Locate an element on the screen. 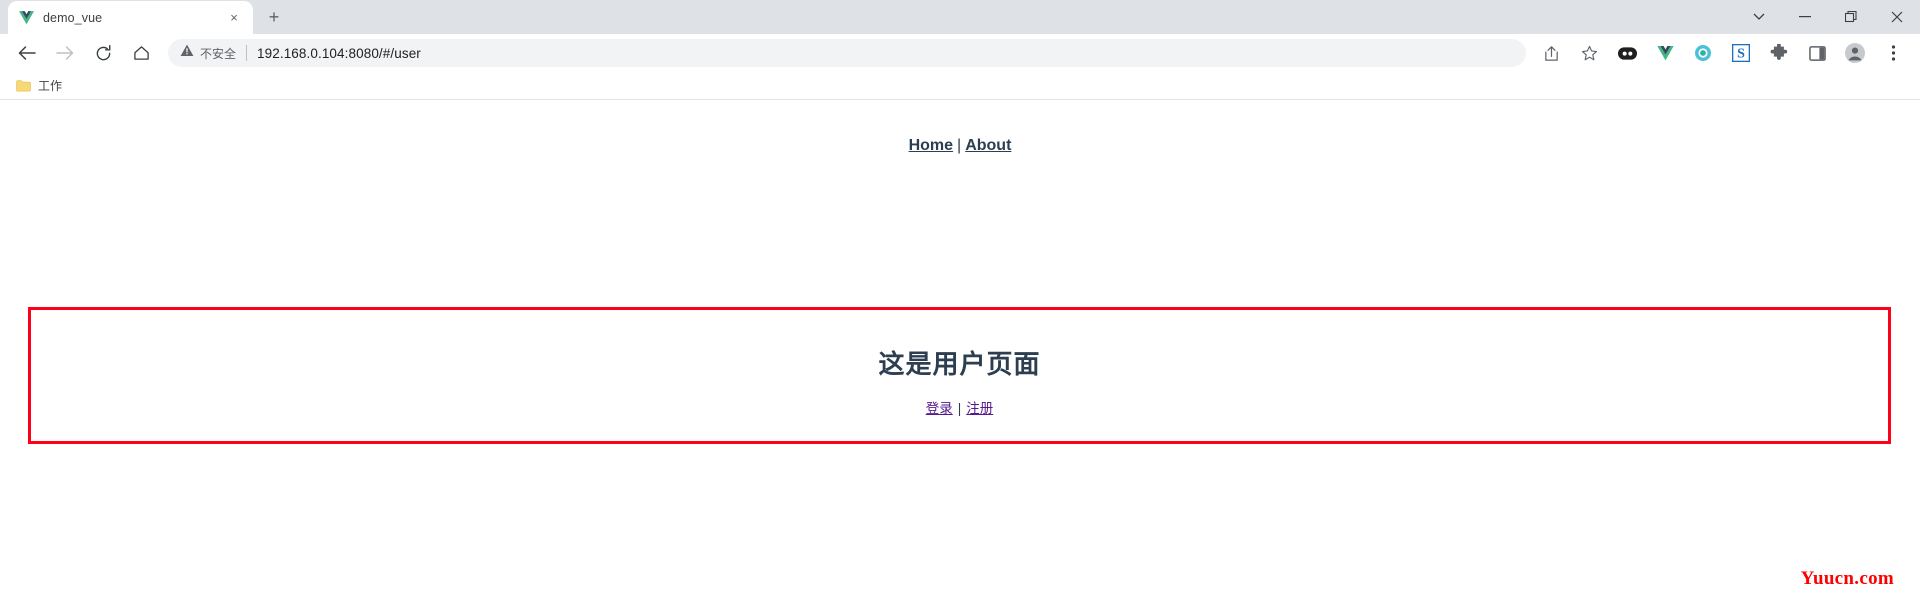  share-icon is located at coordinates (1551, 53).